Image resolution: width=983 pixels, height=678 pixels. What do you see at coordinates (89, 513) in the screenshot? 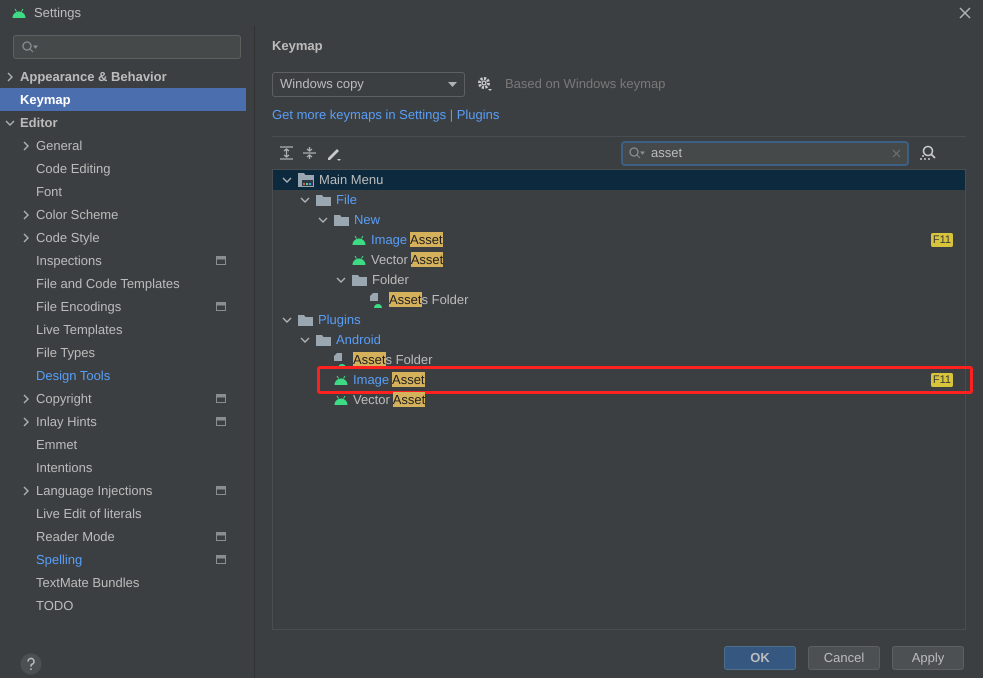
I see `sidebar-item-label: Live Edit of literals` at bounding box center [89, 513].